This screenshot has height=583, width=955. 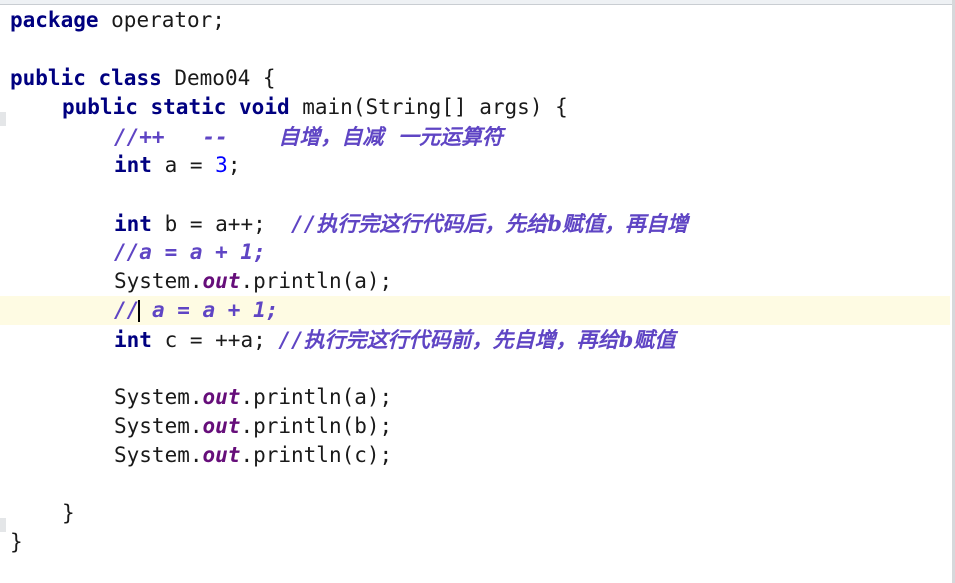 I want to click on code-line-16: System.out.println(c);, so click(x=480, y=455).